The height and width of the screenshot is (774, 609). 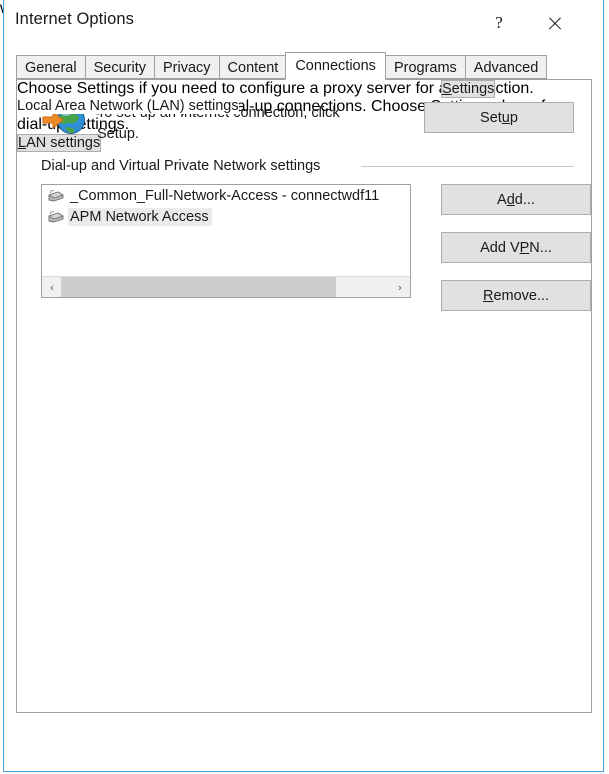 What do you see at coordinates (473, 89) in the screenshot?
I see `settings-button-label-suffix: ettings` at bounding box center [473, 89].